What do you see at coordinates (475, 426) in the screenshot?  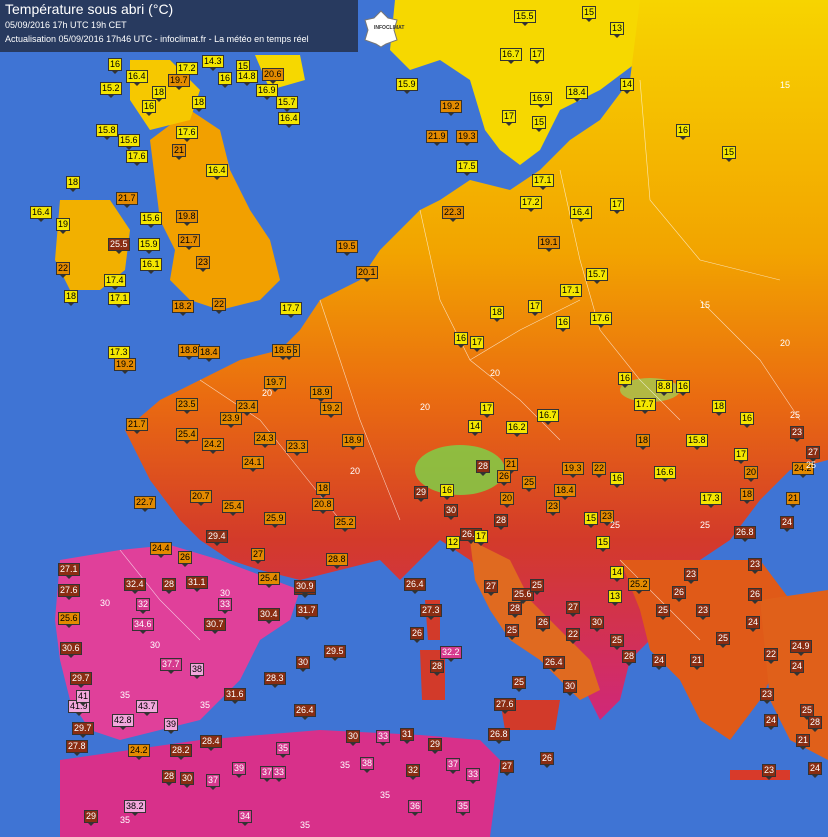 I see `station-temperature-label: 14` at bounding box center [475, 426].